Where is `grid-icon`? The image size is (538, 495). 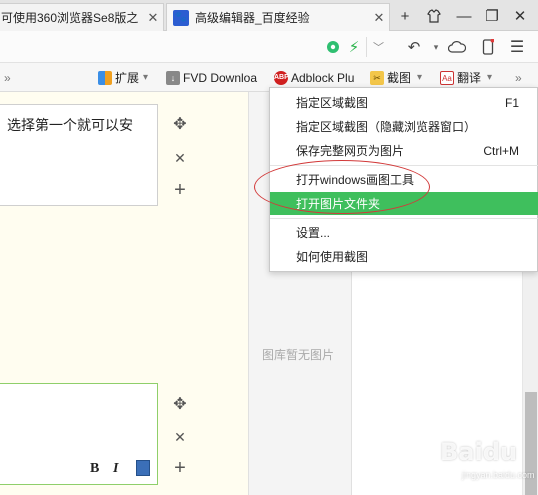
grid-icon is located at coordinates (105, 77).